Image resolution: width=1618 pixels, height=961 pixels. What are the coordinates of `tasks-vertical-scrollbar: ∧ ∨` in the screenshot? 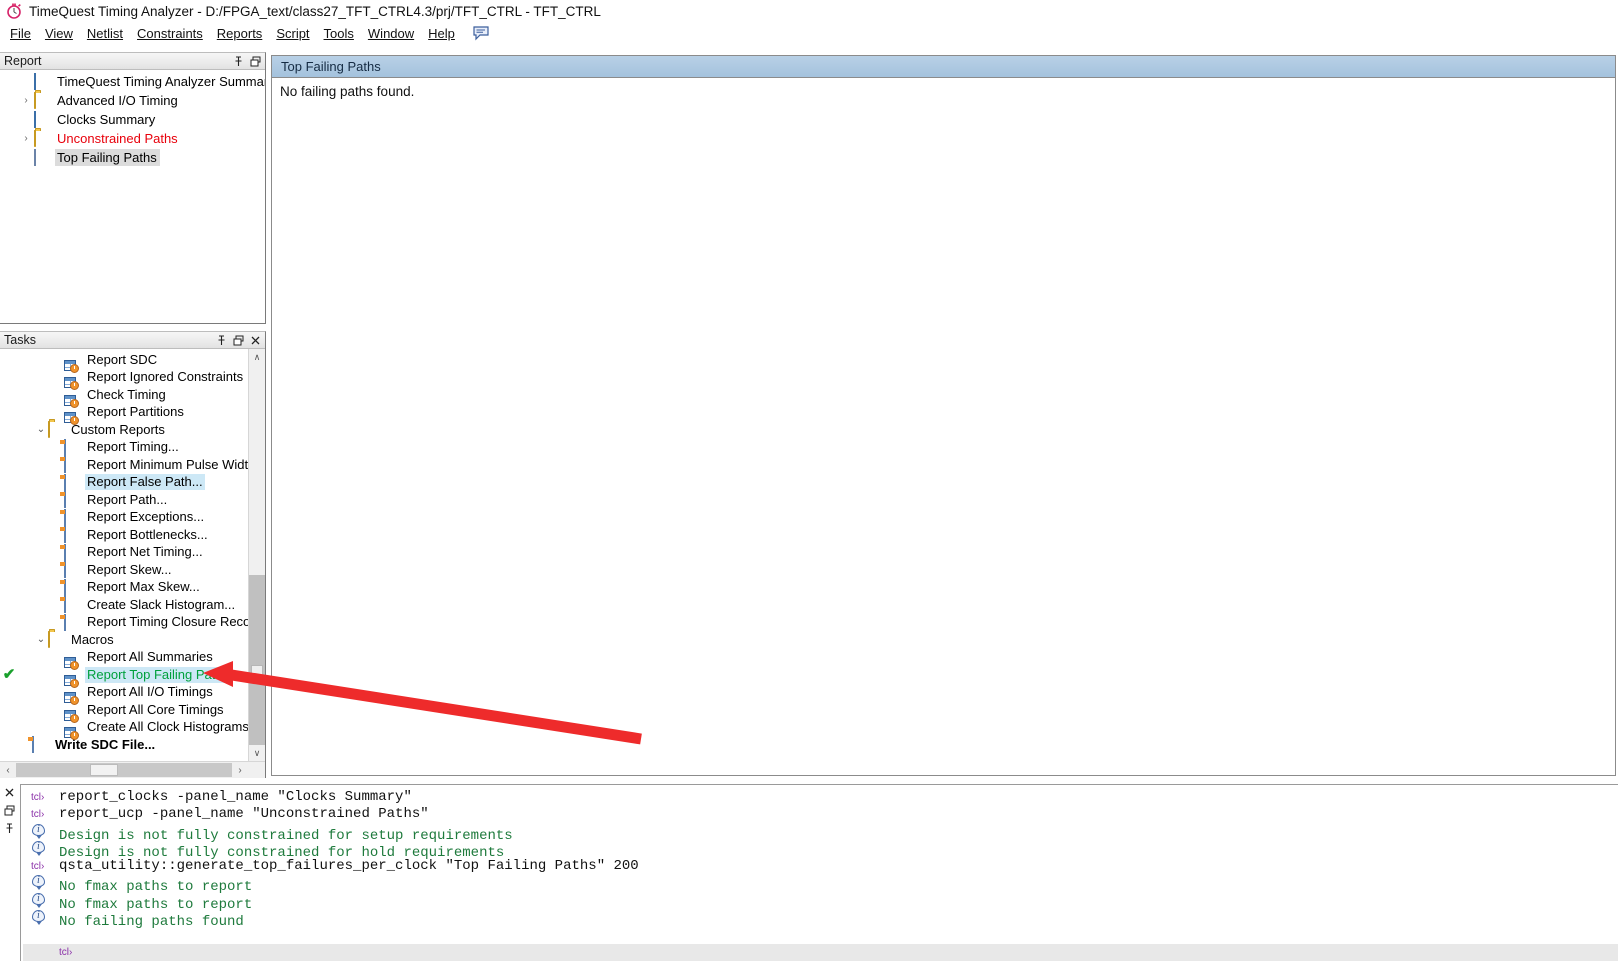 It's located at (256, 555).